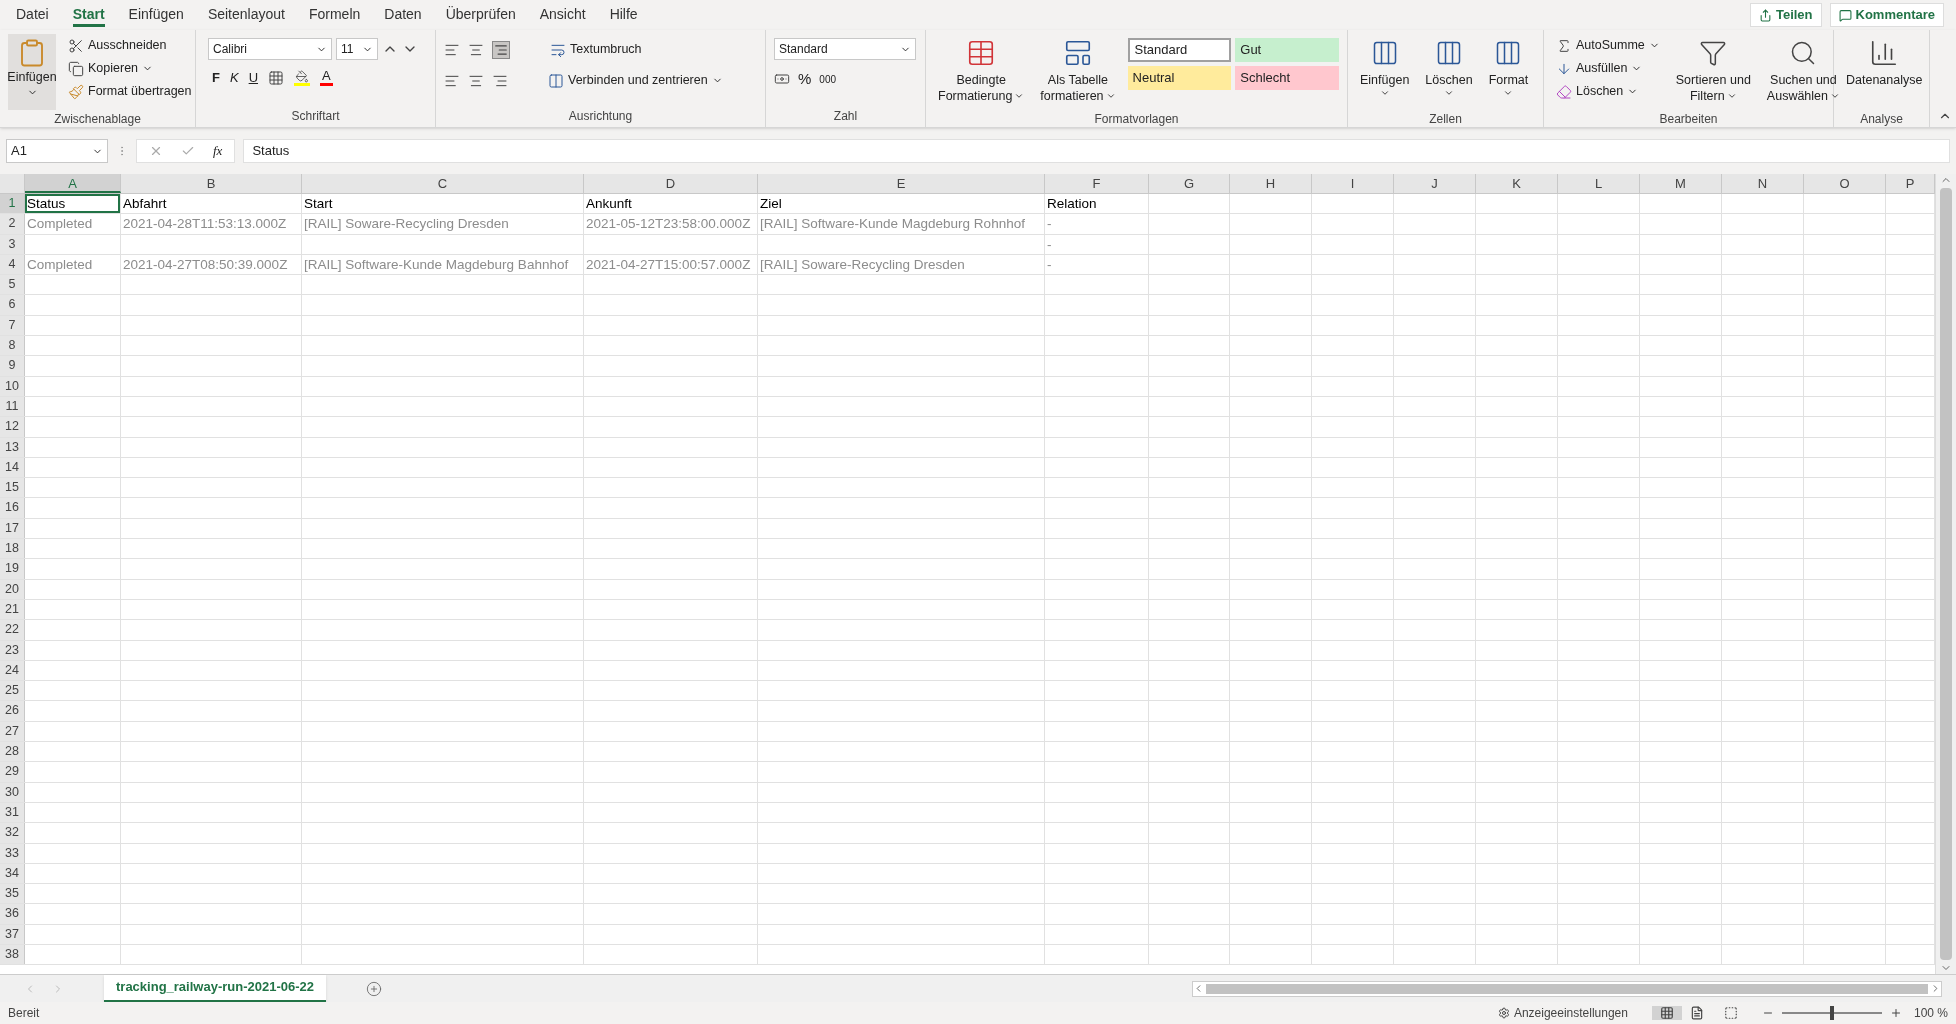  What do you see at coordinates (1189, 183) in the screenshot?
I see `column-header: G` at bounding box center [1189, 183].